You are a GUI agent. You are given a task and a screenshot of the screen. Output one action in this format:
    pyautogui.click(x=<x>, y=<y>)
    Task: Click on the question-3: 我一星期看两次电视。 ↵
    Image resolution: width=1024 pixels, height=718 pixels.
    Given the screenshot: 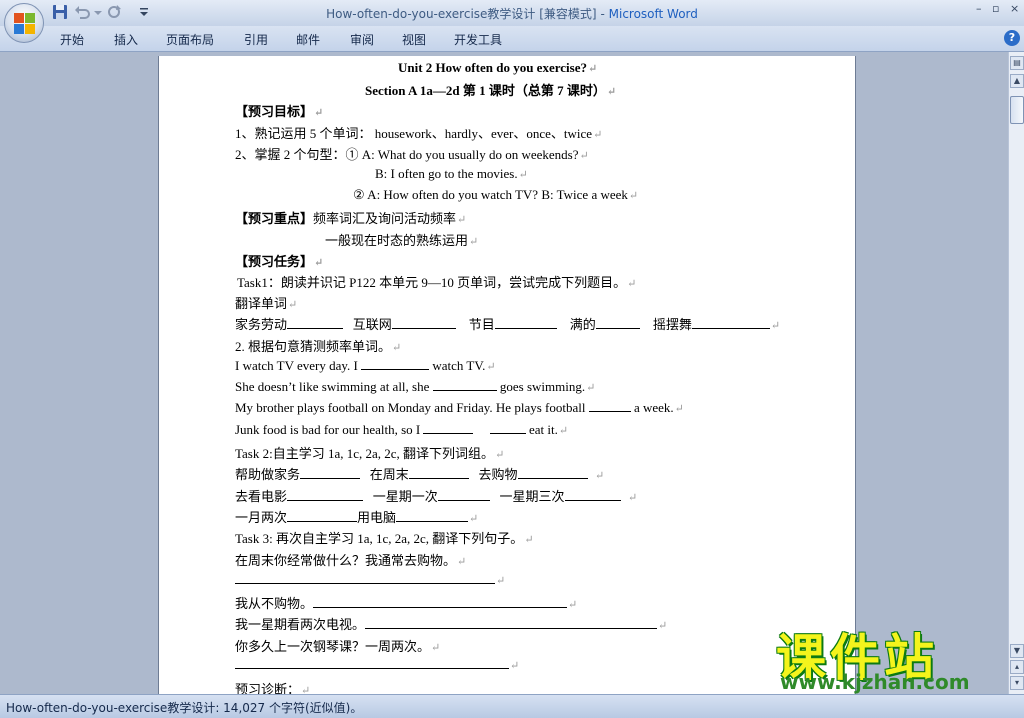 What is the action you would take?
    pyautogui.click(x=451, y=624)
    